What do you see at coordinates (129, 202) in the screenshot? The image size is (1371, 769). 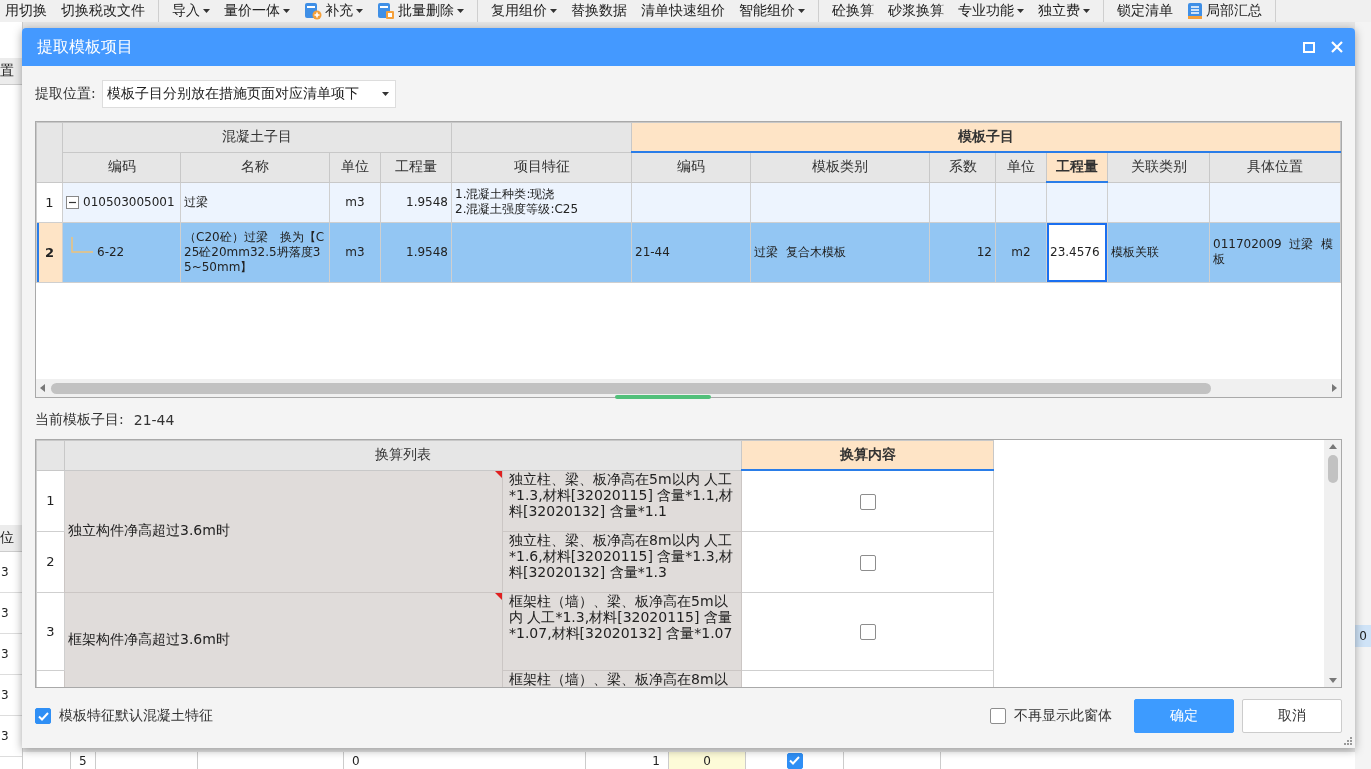 I see `table-cell: 010503005001` at bounding box center [129, 202].